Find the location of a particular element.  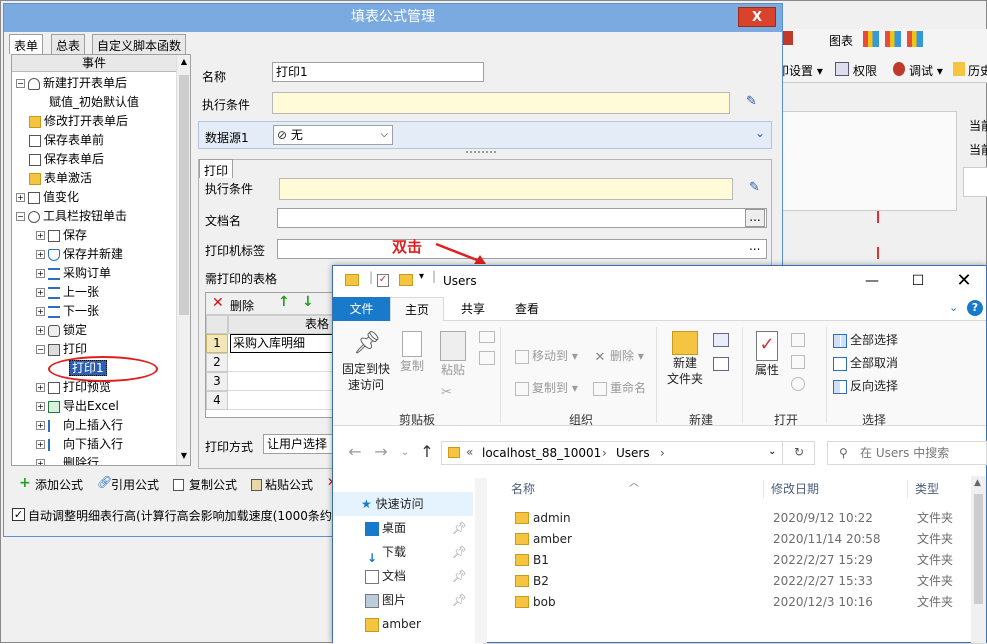

bar-chart-icon is located at coordinates (871, 39).